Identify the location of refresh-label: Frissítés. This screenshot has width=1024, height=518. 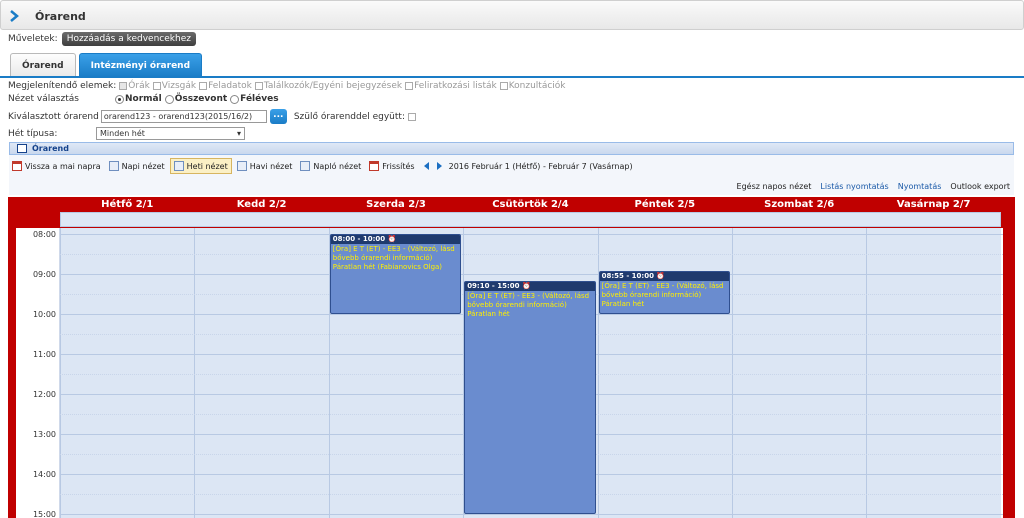
(398, 166).